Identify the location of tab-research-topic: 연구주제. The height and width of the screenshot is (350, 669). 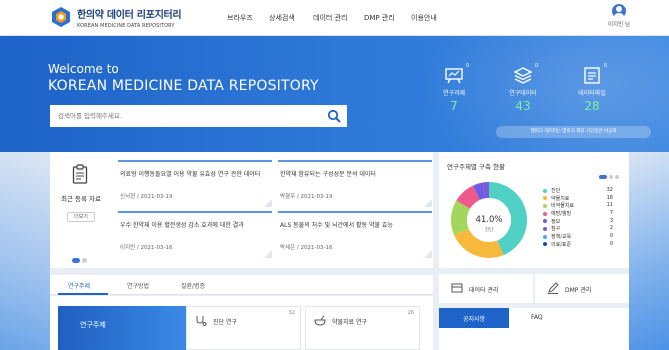
(79, 285).